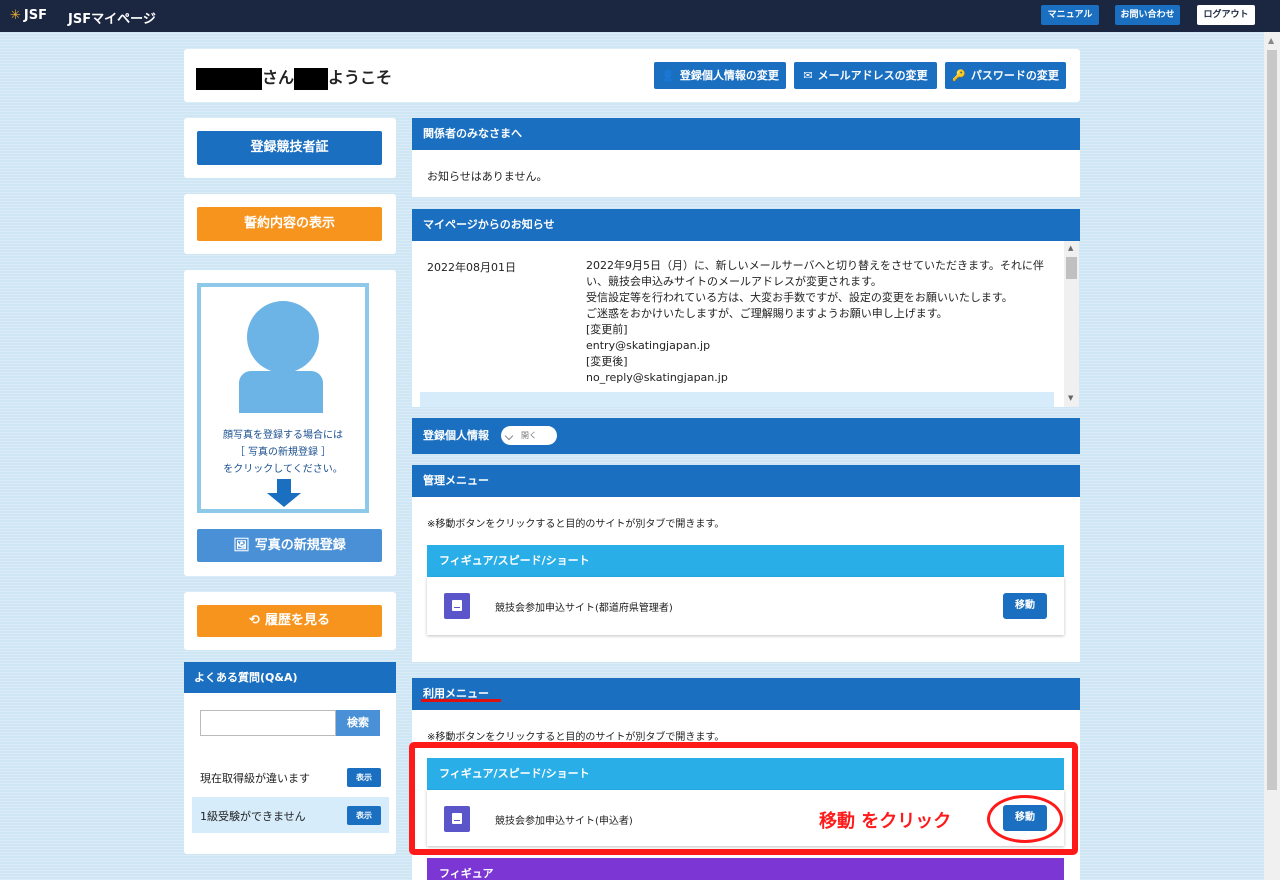 The width and height of the screenshot is (1280, 880). What do you see at coordinates (281, 392) in the screenshot?
I see `avatar-body` at bounding box center [281, 392].